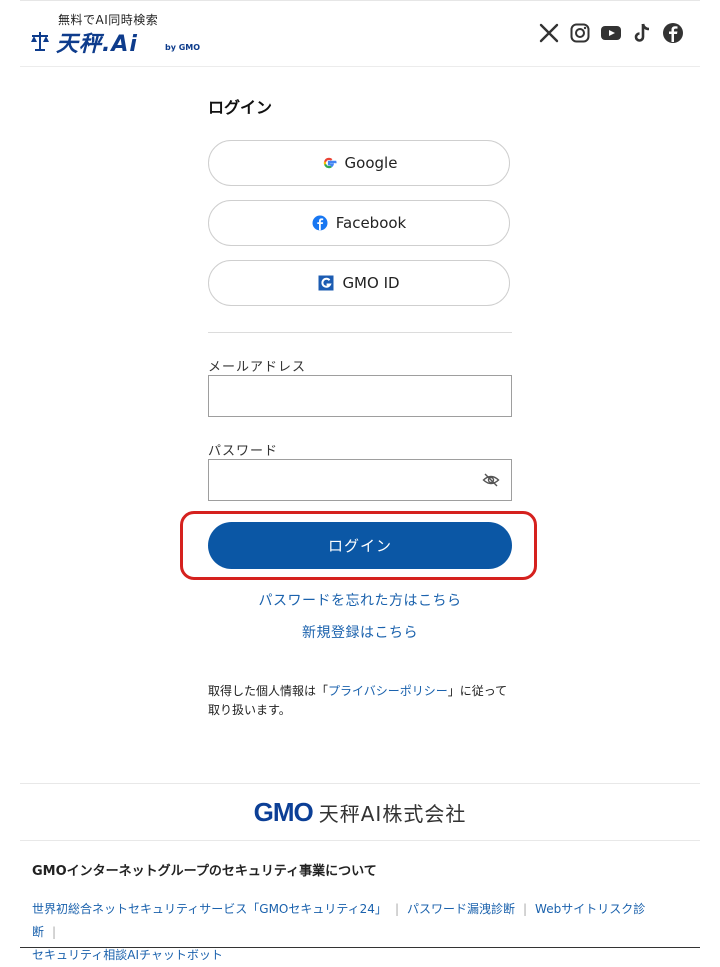  I want to click on tiktok-icon, so click(642, 33).